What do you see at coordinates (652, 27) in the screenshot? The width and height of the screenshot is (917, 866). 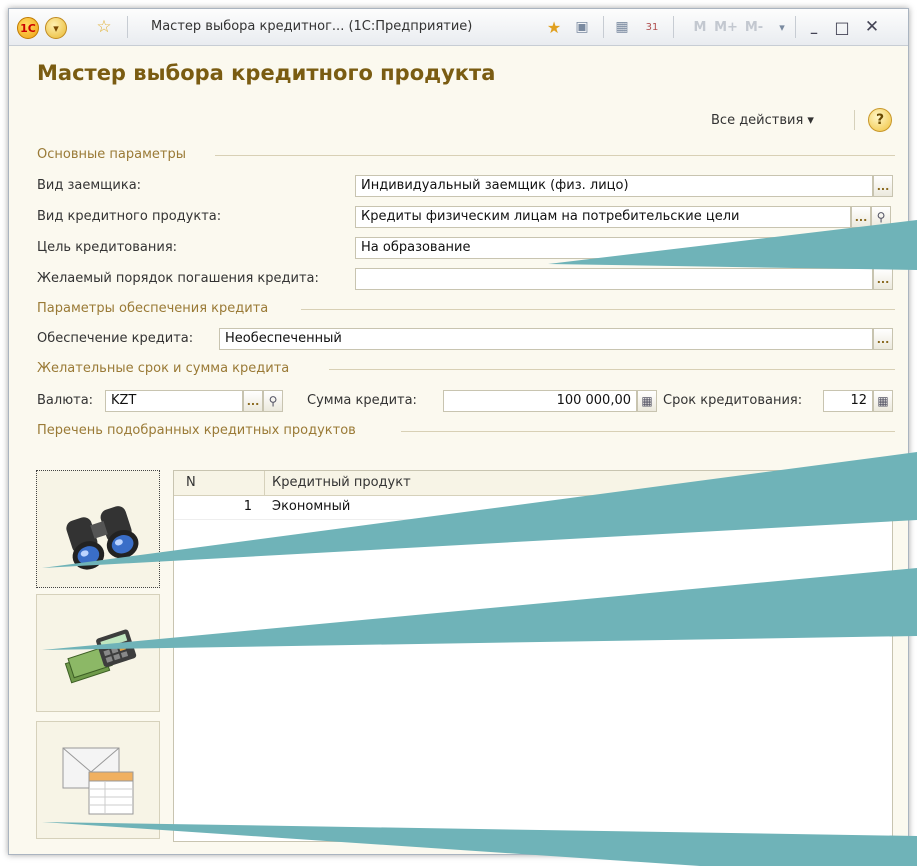 I see `calendar-icon: 31` at bounding box center [652, 27].